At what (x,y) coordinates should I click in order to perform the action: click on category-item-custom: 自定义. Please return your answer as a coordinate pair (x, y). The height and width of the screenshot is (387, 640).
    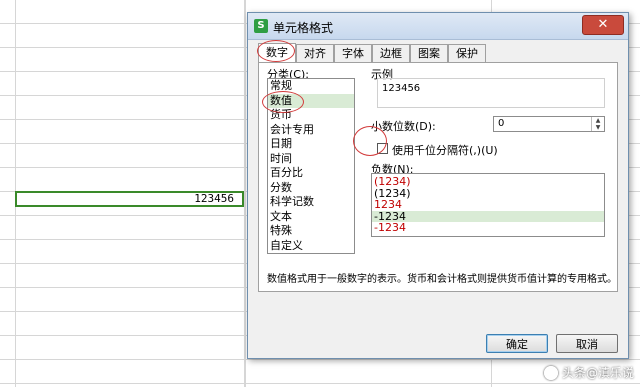
    Looking at the image, I should click on (311, 246).